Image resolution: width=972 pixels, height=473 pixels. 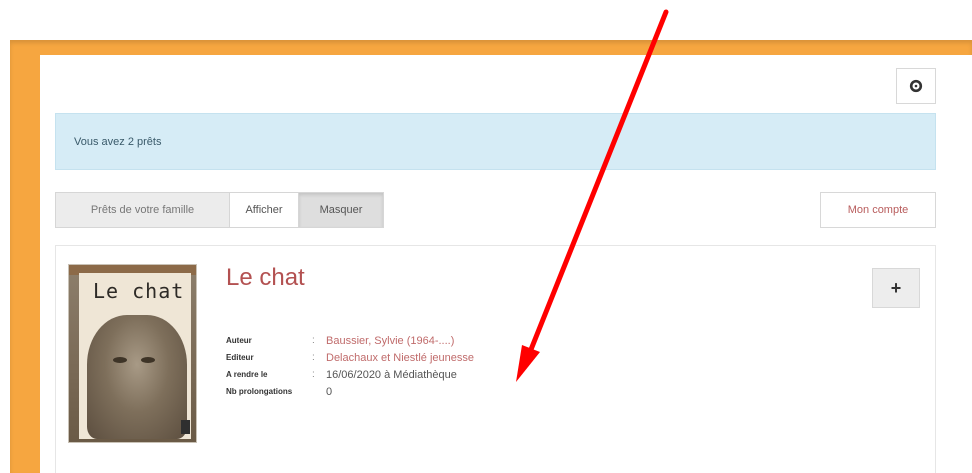 What do you see at coordinates (120, 360) in the screenshot?
I see `cat-eye-left` at bounding box center [120, 360].